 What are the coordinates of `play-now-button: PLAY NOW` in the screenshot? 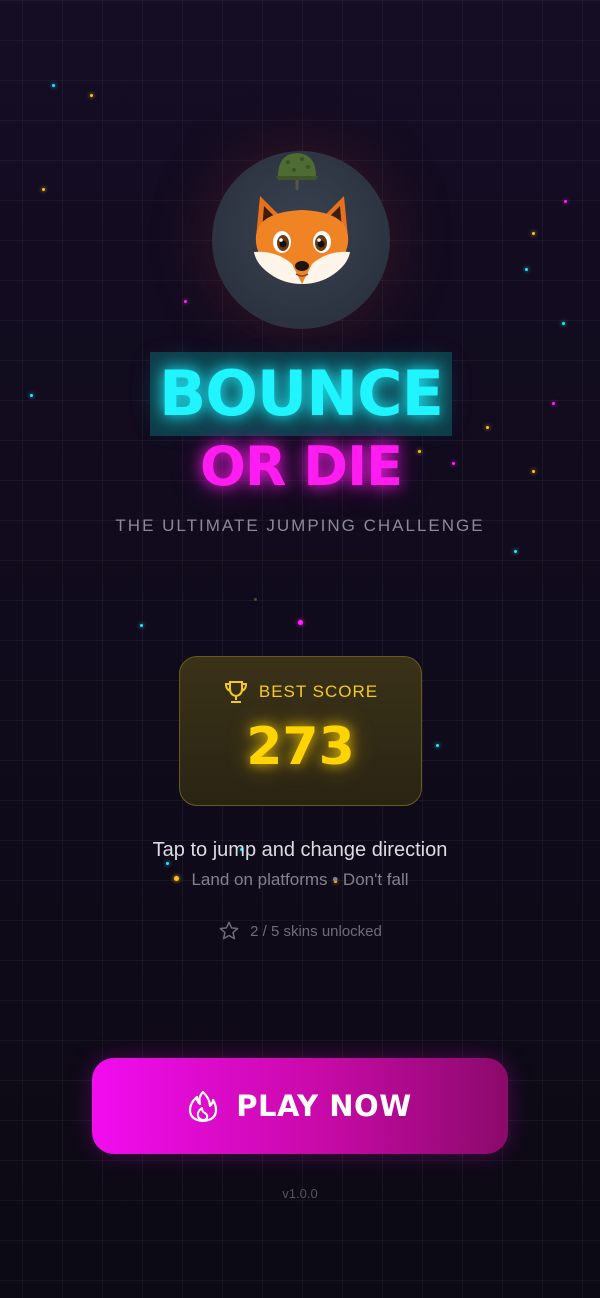 It's located at (300, 1106).